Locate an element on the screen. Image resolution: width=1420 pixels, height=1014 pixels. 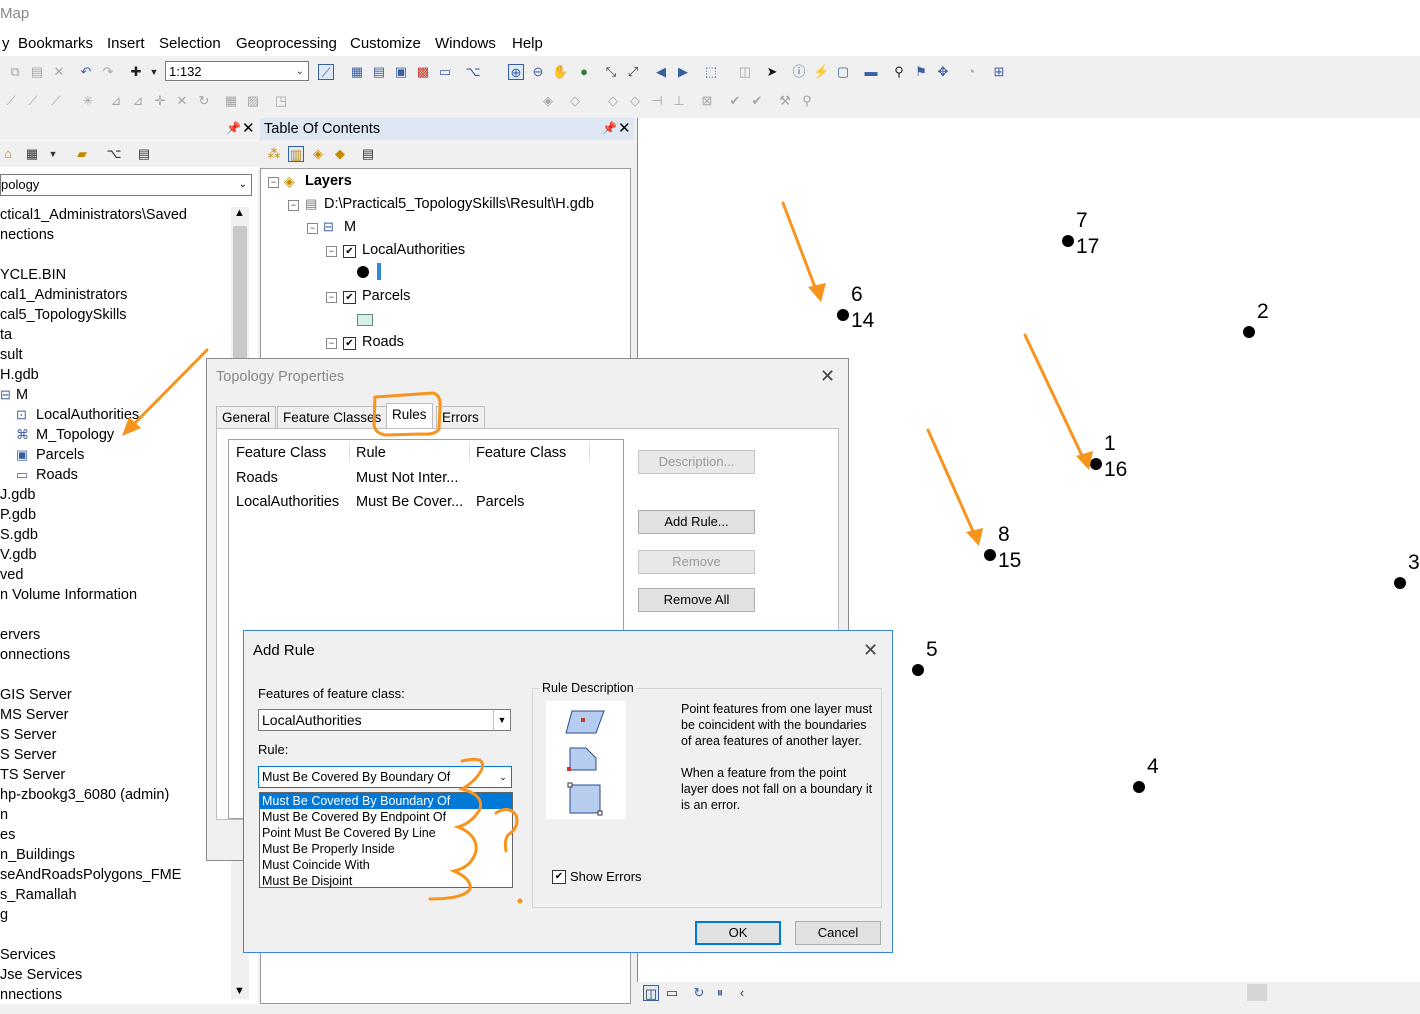
annotation-question-scribble is located at coordinates (475, 830).